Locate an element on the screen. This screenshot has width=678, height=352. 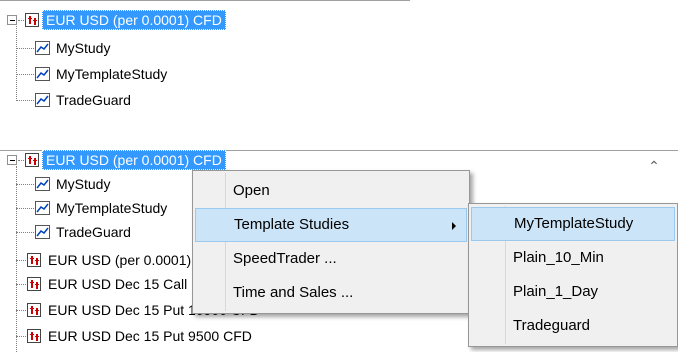
menu-item-label: Open is located at coordinates (251, 190).